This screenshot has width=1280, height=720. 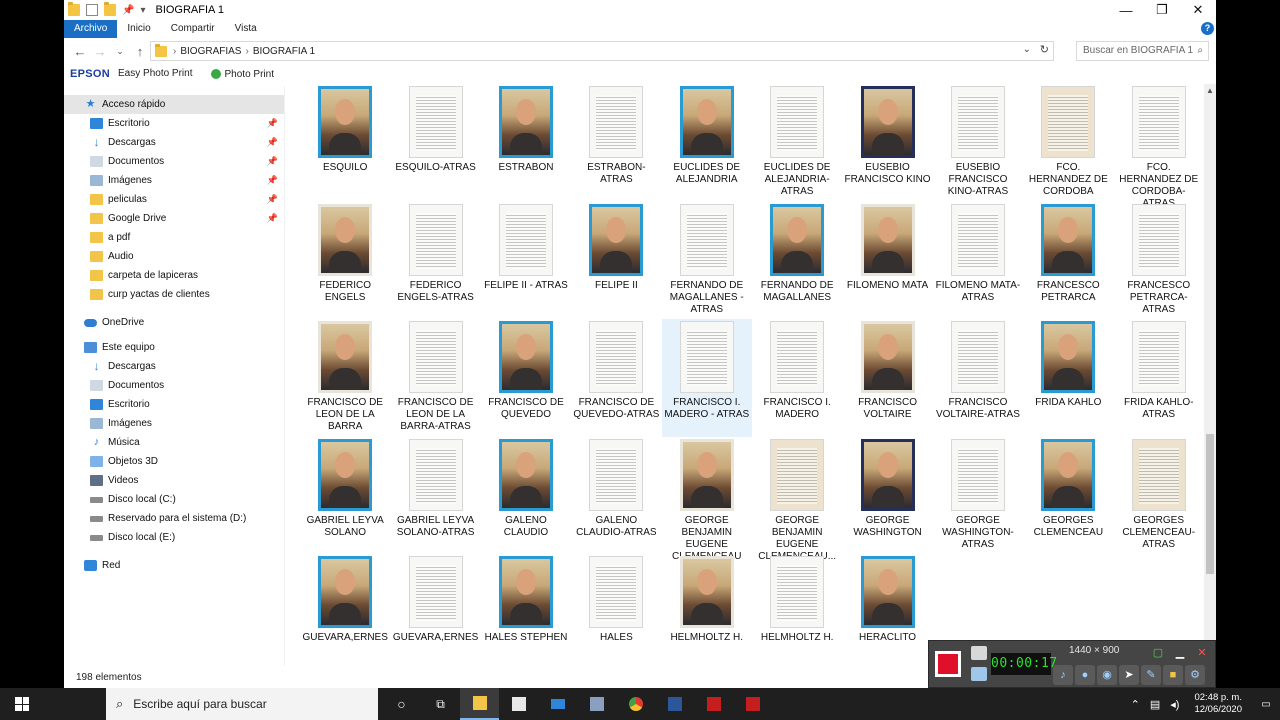 What do you see at coordinates (140, 51) in the screenshot?
I see `up-button: ↑` at bounding box center [140, 51].